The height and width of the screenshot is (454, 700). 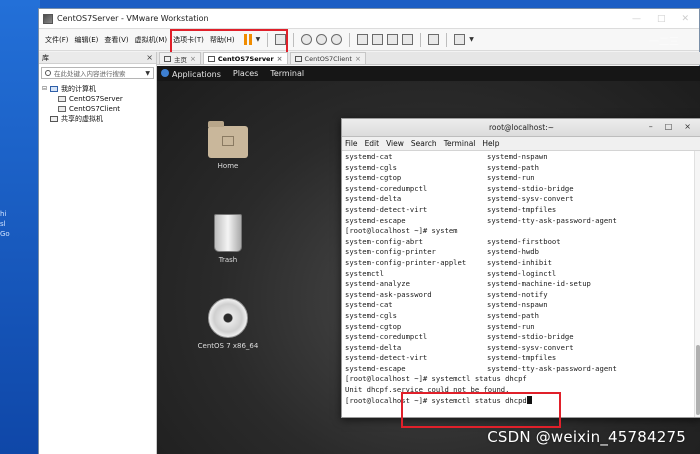 What do you see at coordinates (375, 368) in the screenshot?
I see `terminal-text: systemd-escape` at bounding box center [375, 368].